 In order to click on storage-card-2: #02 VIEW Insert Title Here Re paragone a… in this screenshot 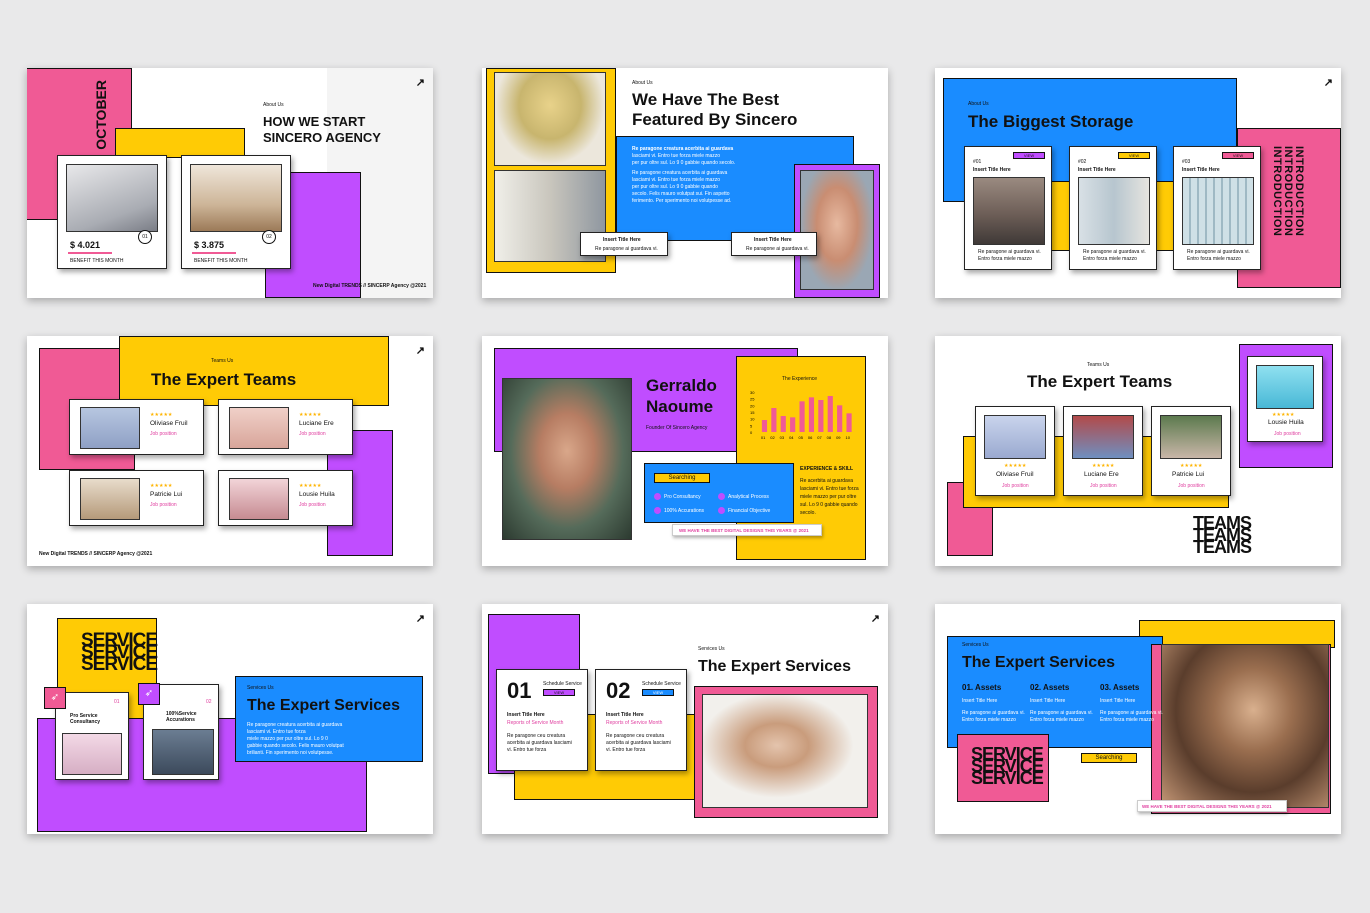, I will do `click(1113, 208)`.